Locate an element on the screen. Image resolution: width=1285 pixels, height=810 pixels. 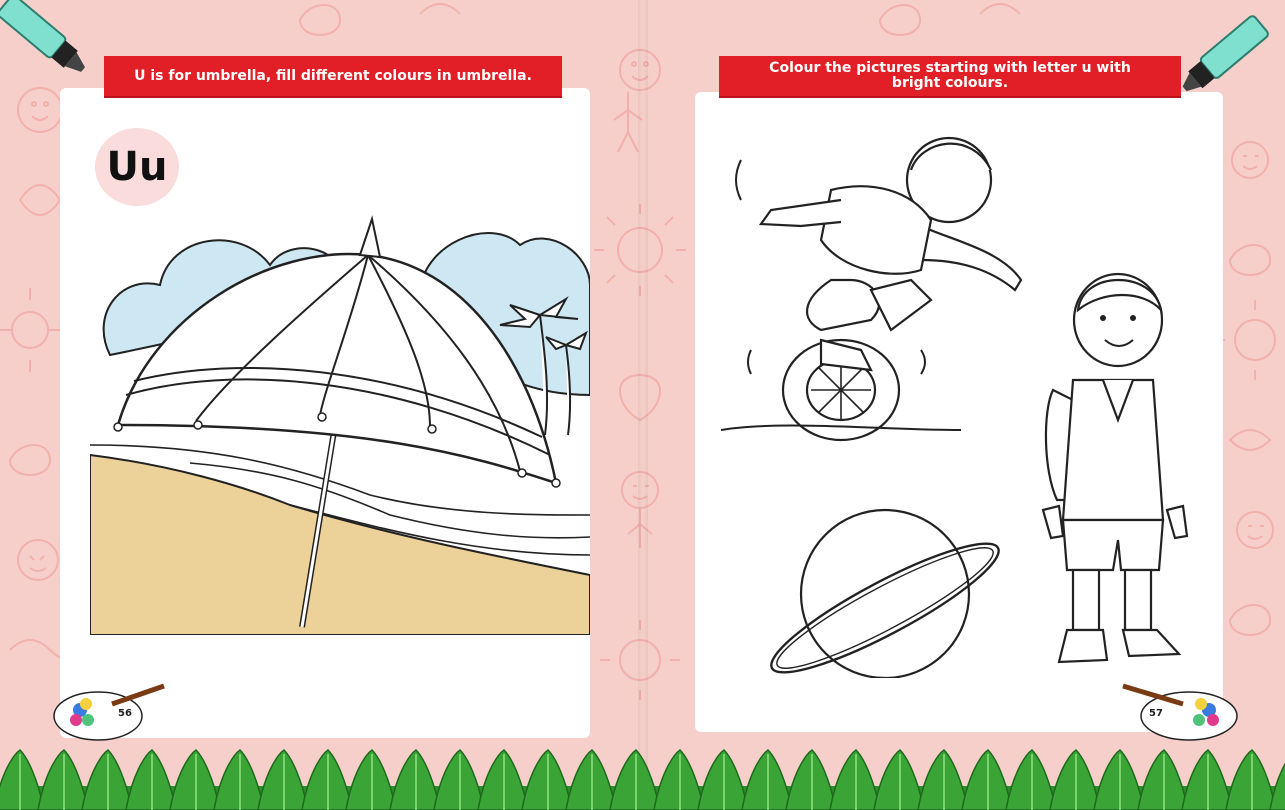
letter-badge: Uu is located at coordinates (137, 167).